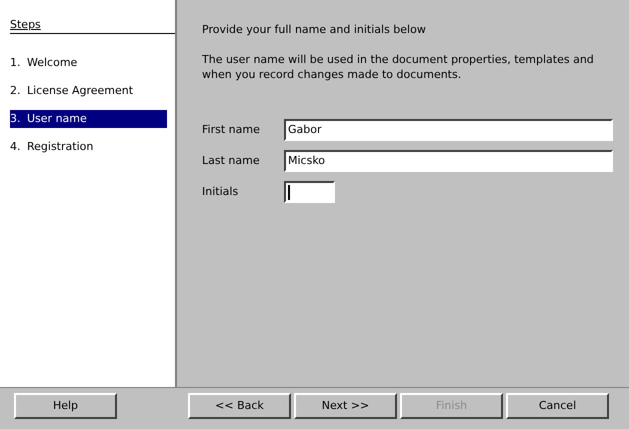 The image size is (629, 429). I want to click on field-label: Initials, so click(221, 192).